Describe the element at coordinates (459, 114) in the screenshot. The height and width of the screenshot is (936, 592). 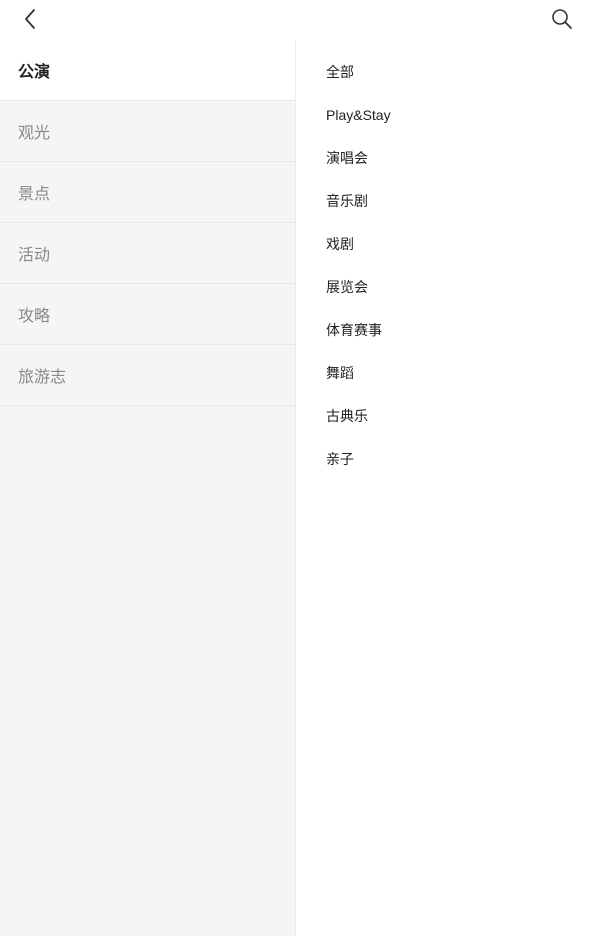
I see `subcategory-item-play-stay: Play&Stay` at that location.